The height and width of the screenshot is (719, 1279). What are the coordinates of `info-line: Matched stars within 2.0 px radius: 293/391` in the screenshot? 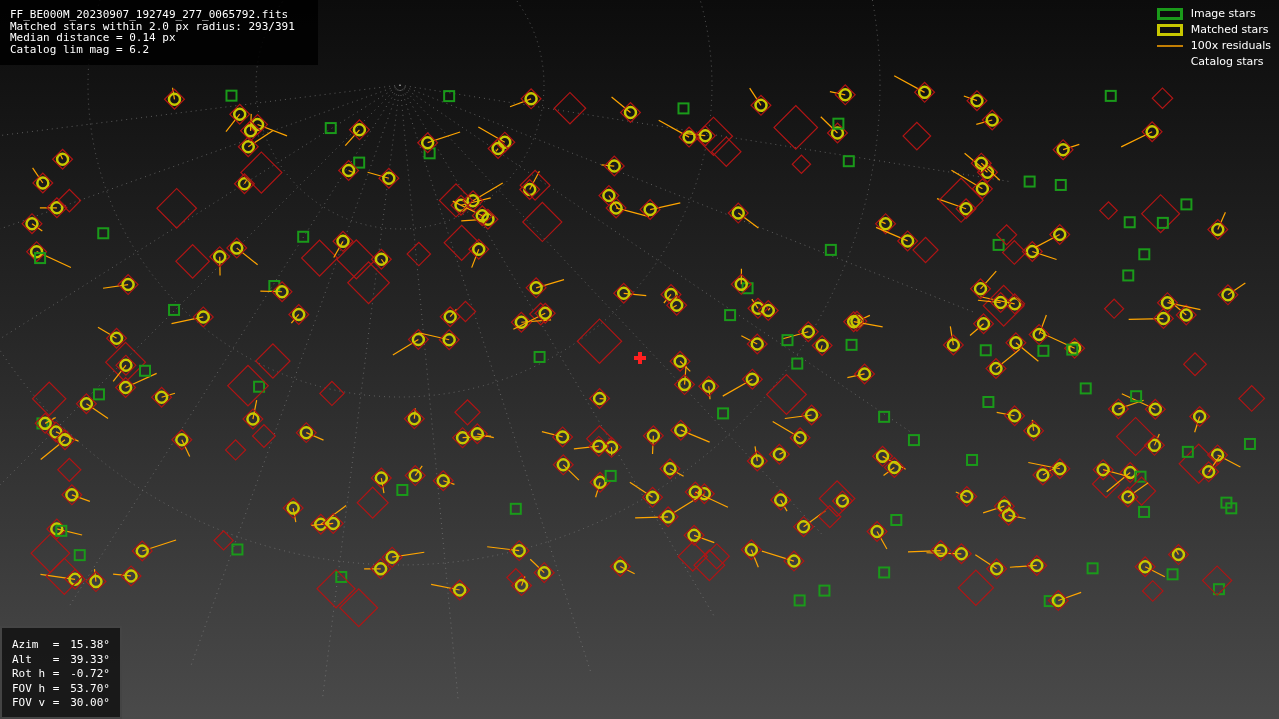 It's located at (153, 26).